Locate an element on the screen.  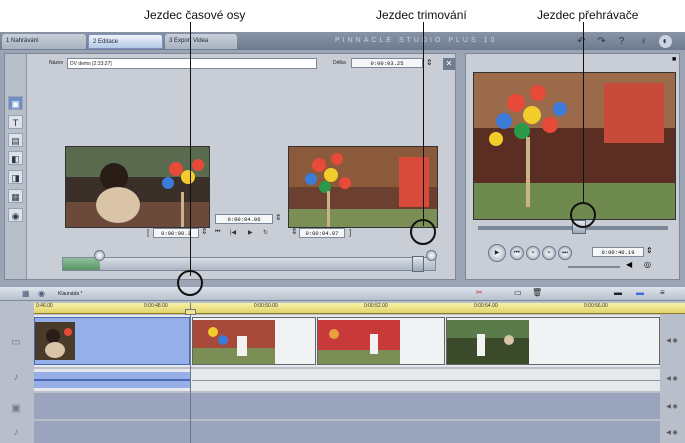
settings-icon: ◐ is located at coordinates (665, 41).